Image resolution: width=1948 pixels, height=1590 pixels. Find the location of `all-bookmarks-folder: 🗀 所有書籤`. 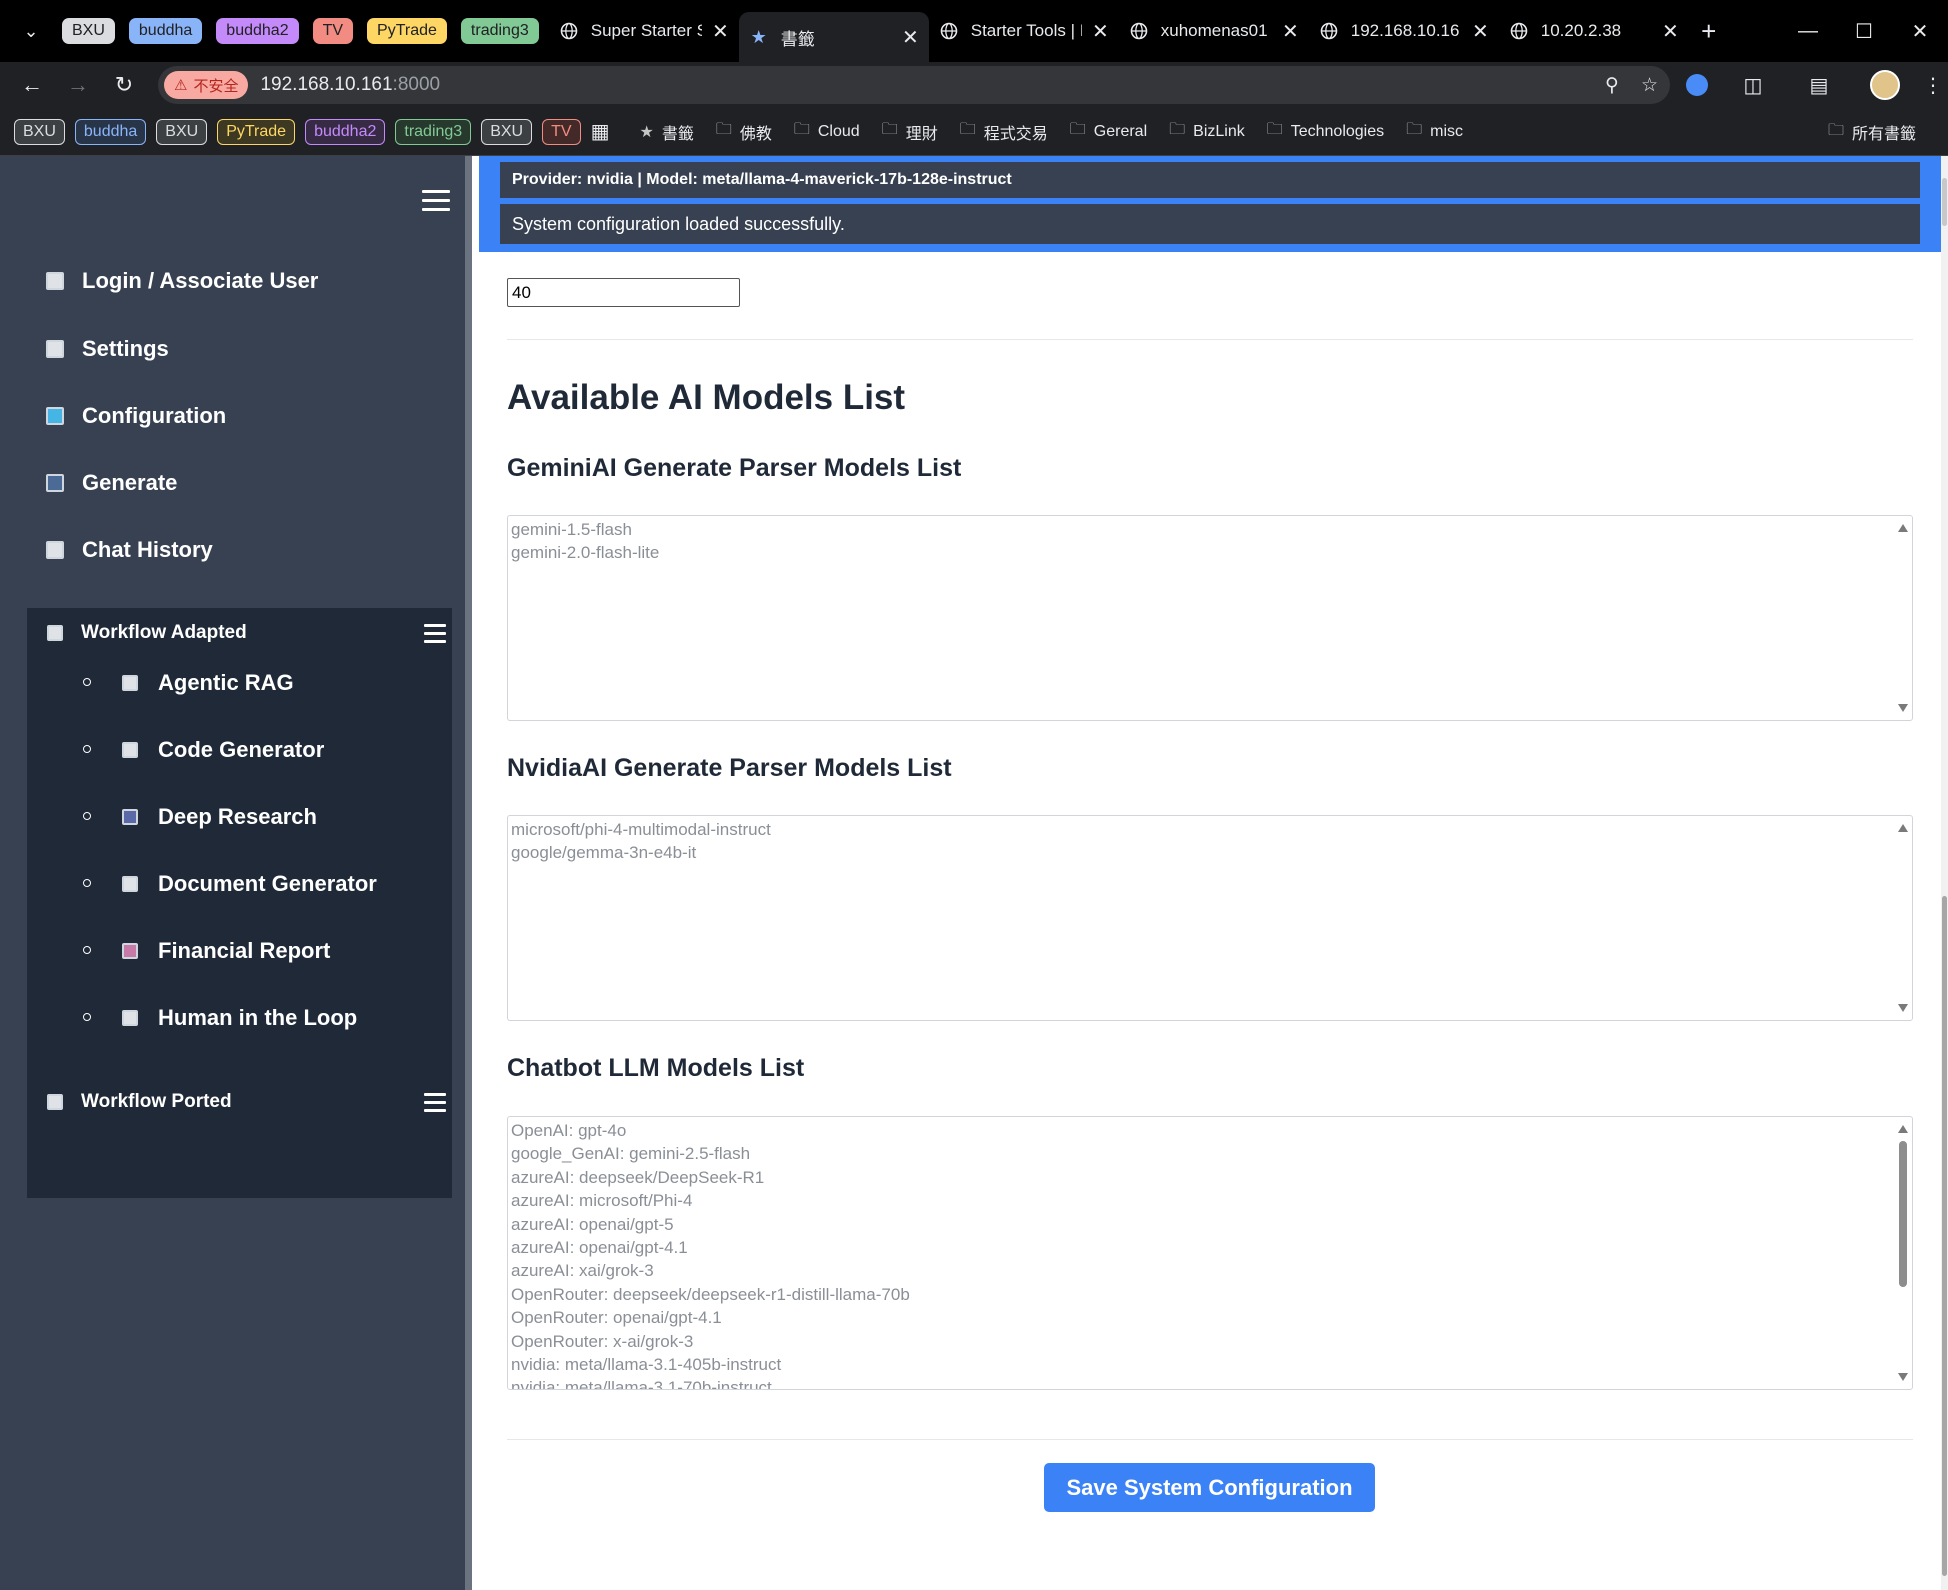

all-bookmarks-folder: 🗀 所有書籤 is located at coordinates (1872, 132).